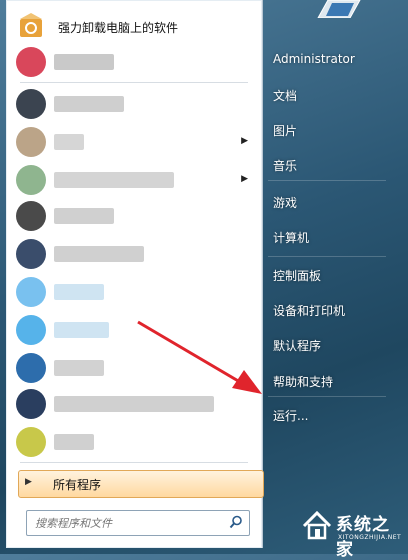 The height and width of the screenshot is (560, 408). I want to click on watermark: 系统之家 XITONGZHIJIA.NET, so click(352, 533).